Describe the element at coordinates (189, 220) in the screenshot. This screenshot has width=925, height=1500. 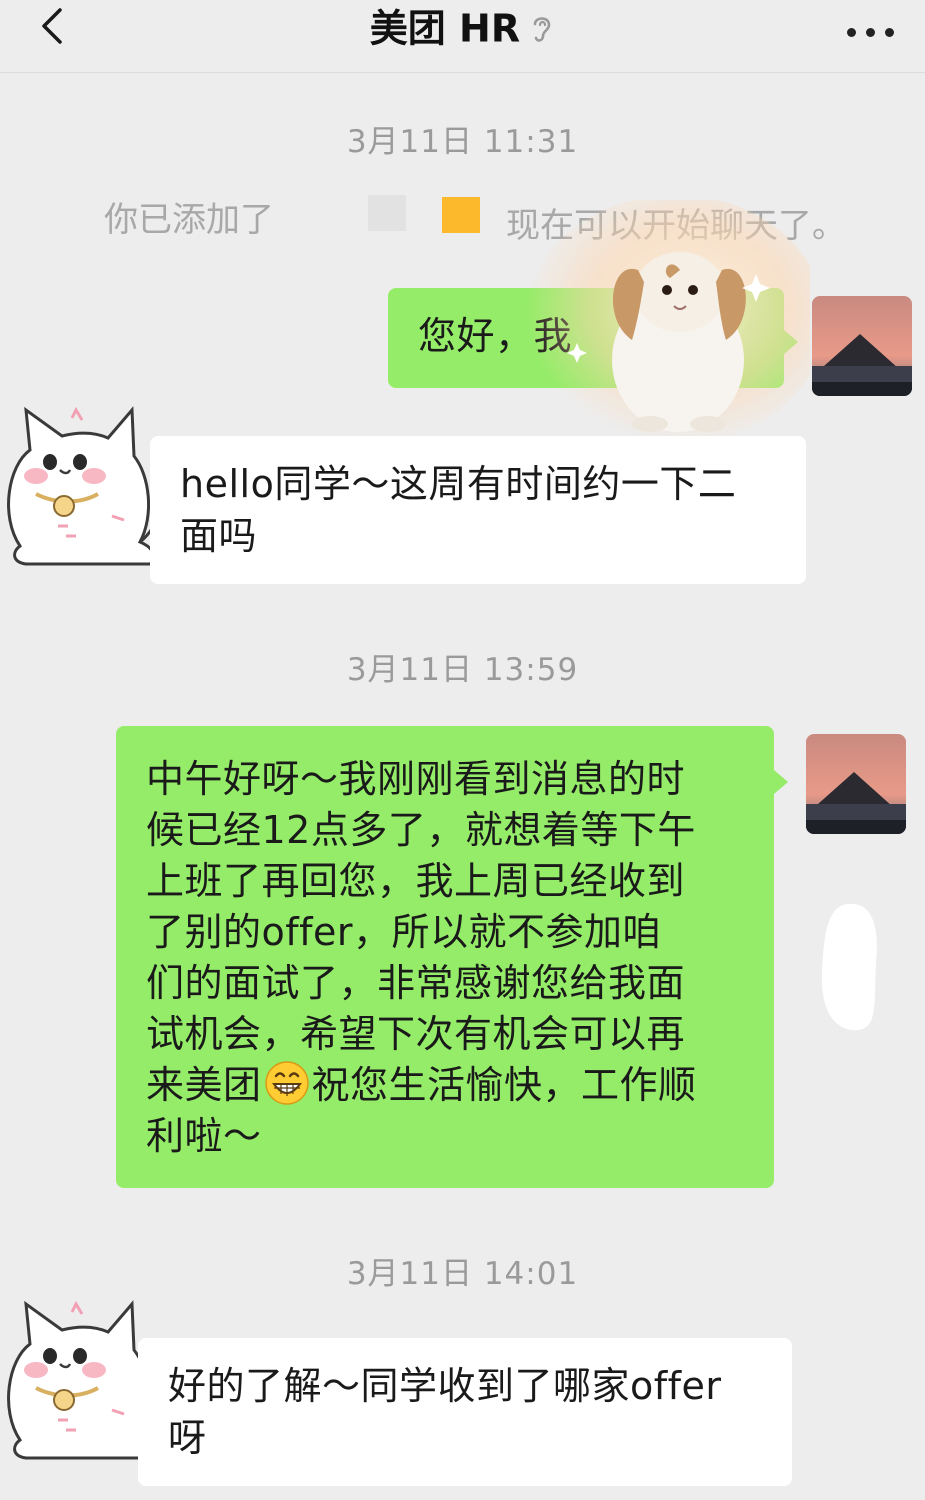
I see `system-notice-prefix: 你已添加了` at that location.